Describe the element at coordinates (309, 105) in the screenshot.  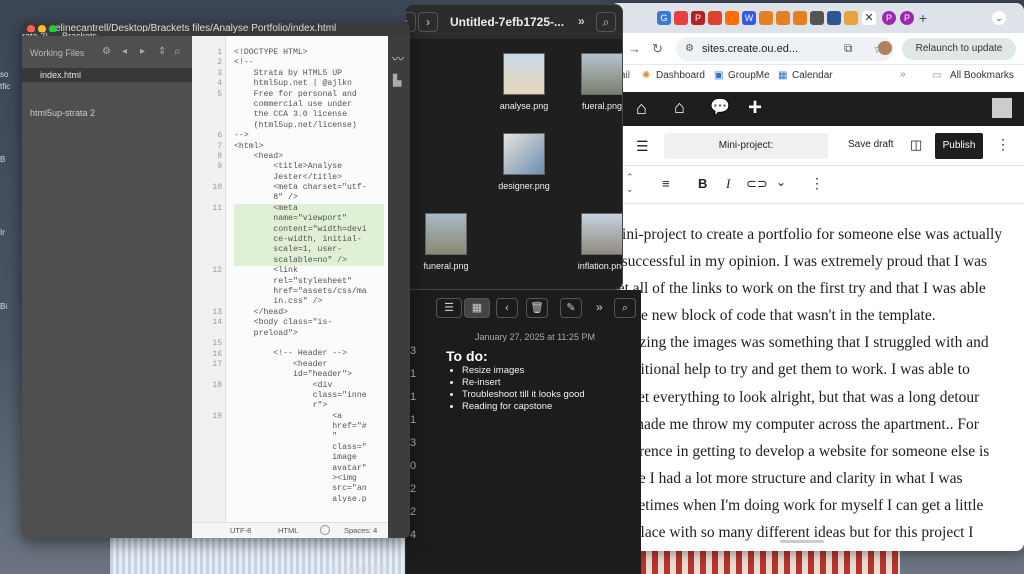
I see `code-line: commercial use under` at that location.